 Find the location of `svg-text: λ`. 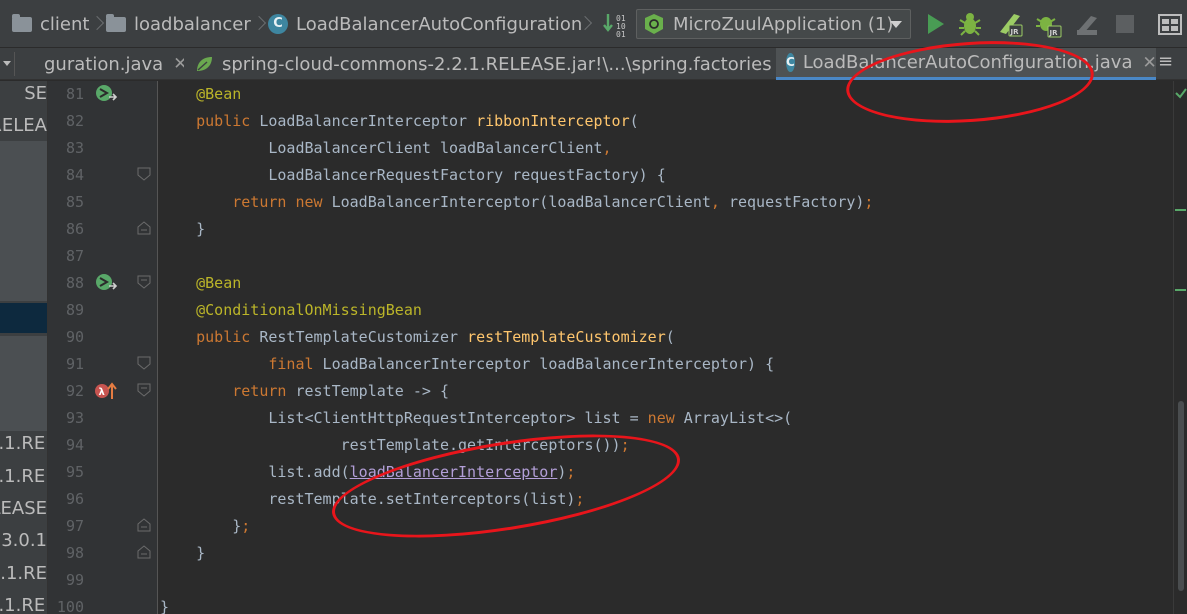

svg-text: λ is located at coordinates (102, 392).